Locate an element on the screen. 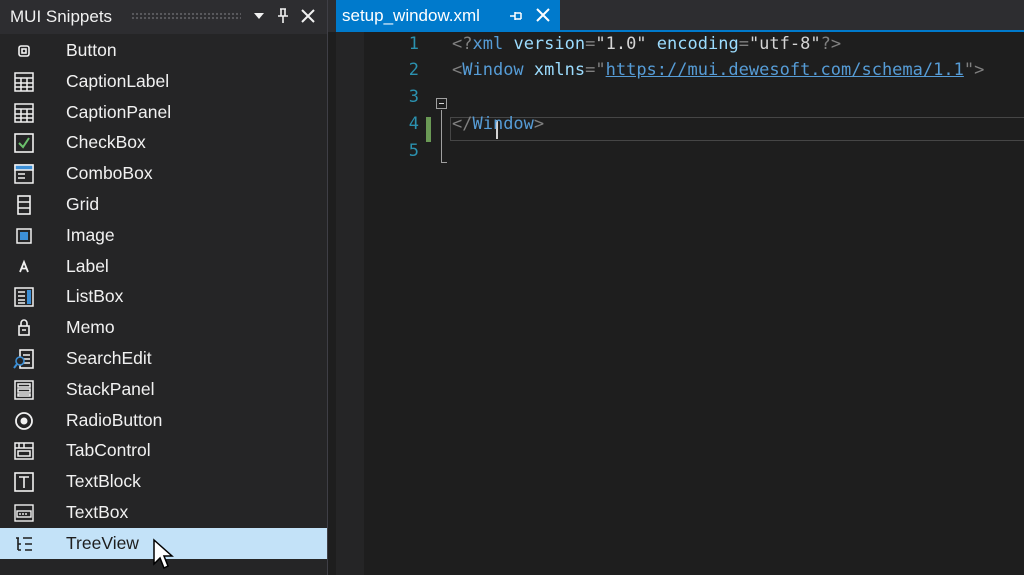  snippet-label: TabControl is located at coordinates (108, 450).